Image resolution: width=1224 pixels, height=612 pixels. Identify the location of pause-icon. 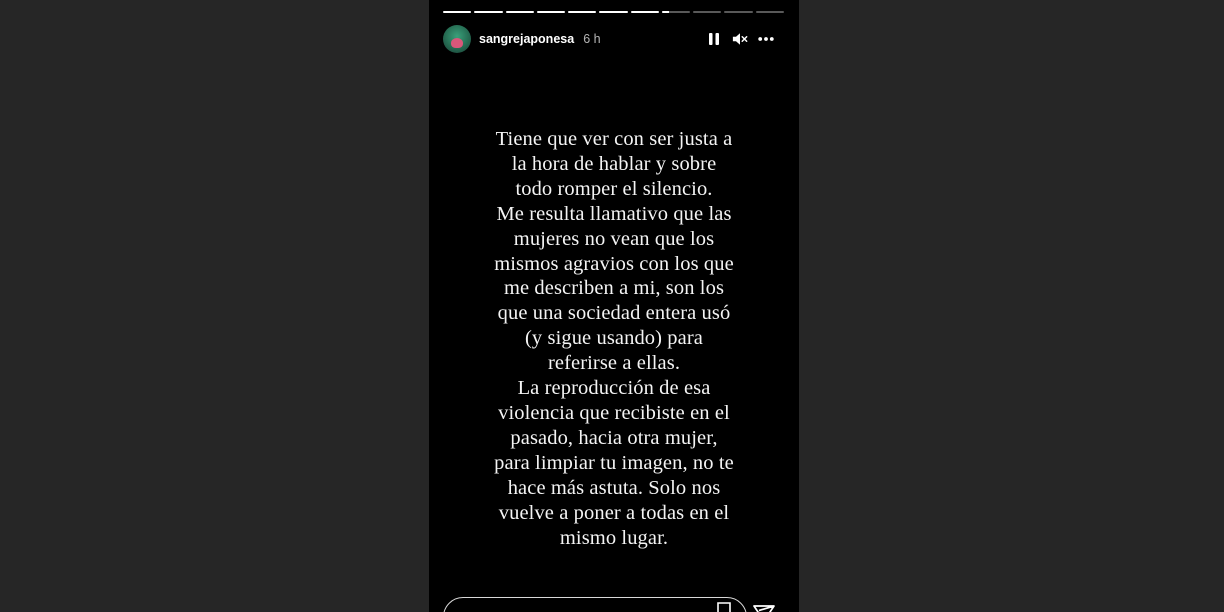
(714, 39).